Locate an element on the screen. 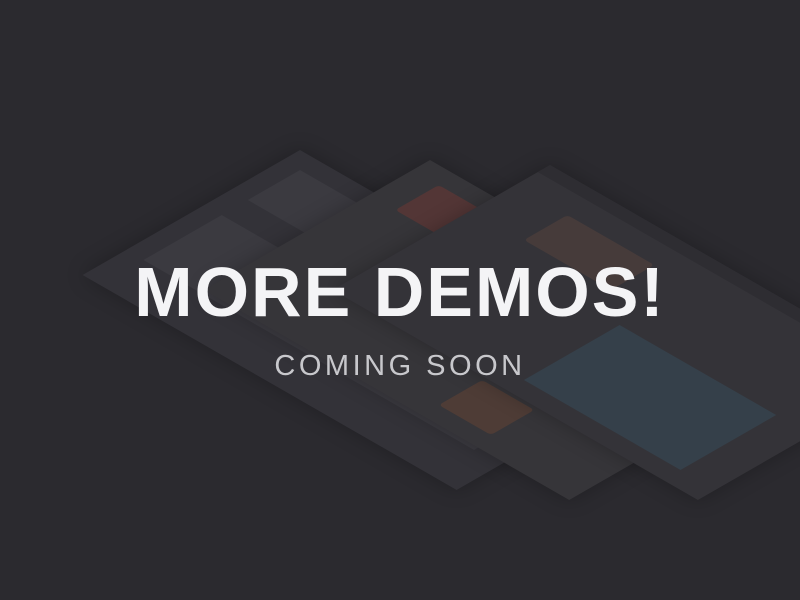  headline: MORE DEMOS! is located at coordinates (400, 292).